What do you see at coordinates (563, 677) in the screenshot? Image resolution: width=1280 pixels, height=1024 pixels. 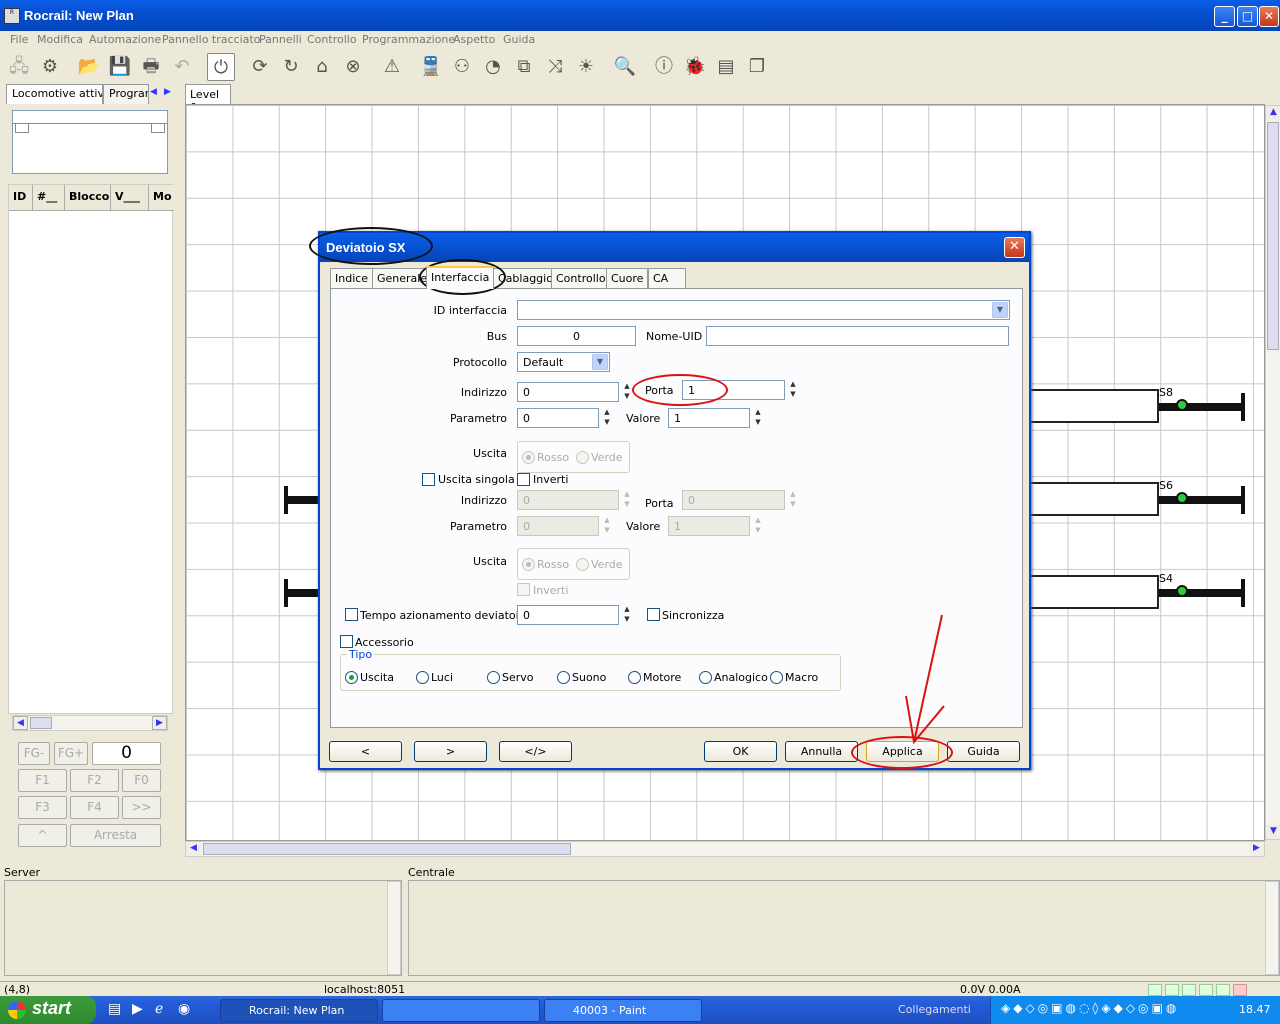 I see `tipo-suono-radio` at bounding box center [563, 677].